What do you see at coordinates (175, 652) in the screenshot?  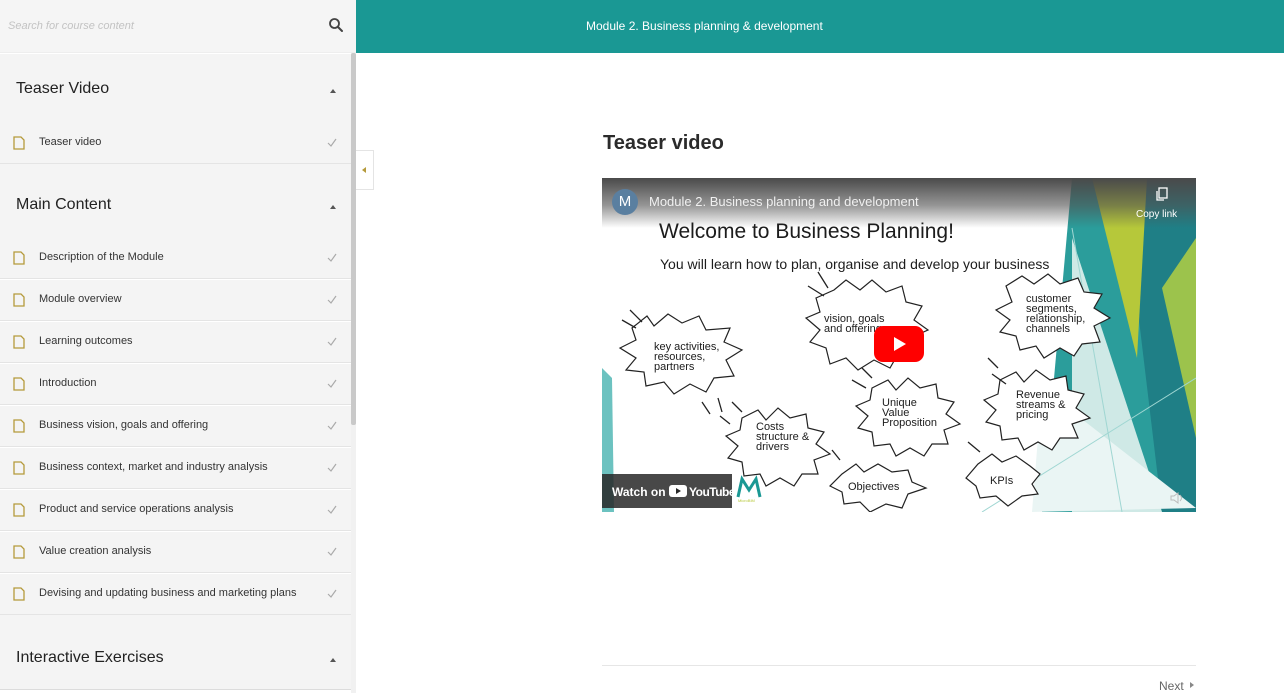 I see `section-header-interactive-exercises: Interactive Exercises` at bounding box center [175, 652].